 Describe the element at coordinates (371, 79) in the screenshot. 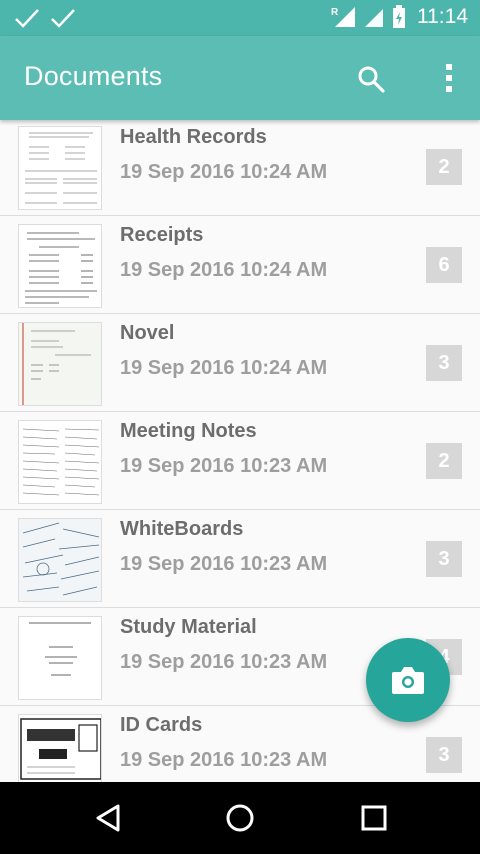

I see `search-icon` at that location.